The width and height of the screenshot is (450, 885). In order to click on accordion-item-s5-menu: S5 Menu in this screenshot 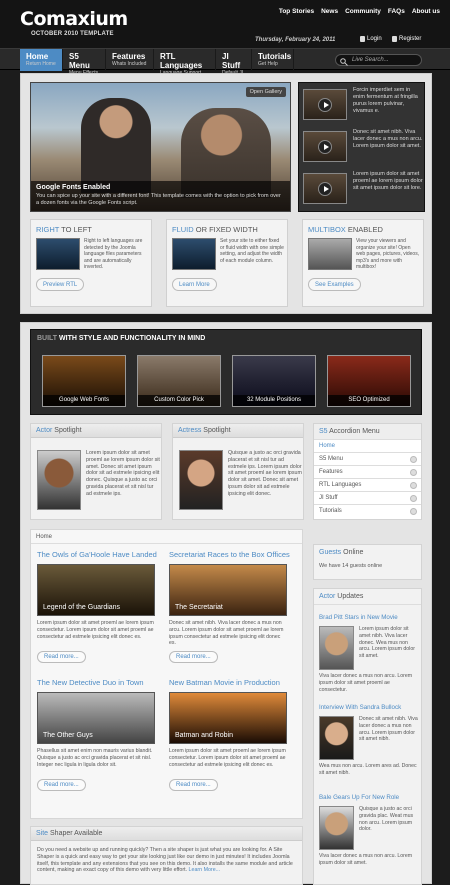, I will do `click(367, 459)`.